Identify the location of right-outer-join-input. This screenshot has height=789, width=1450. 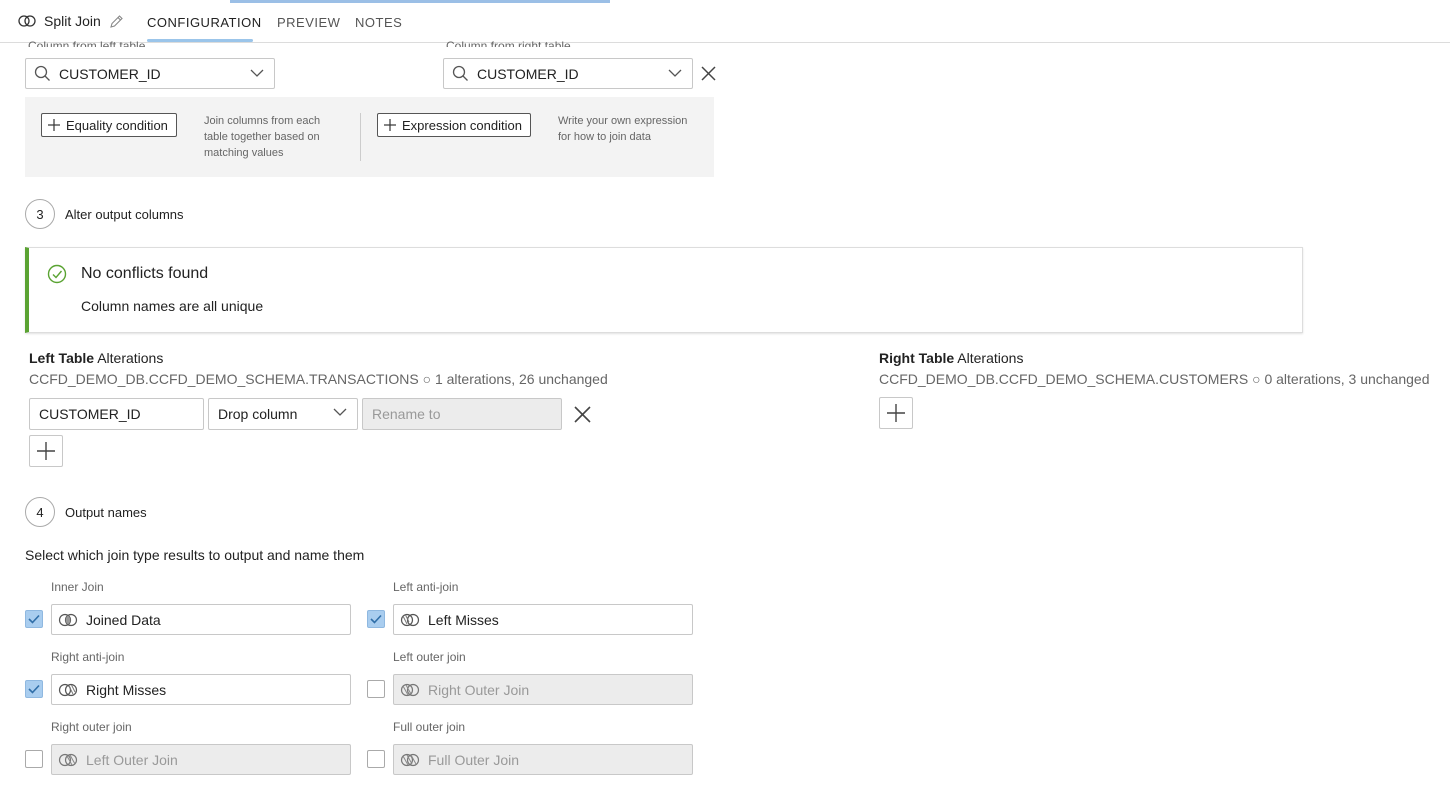
(206, 759).